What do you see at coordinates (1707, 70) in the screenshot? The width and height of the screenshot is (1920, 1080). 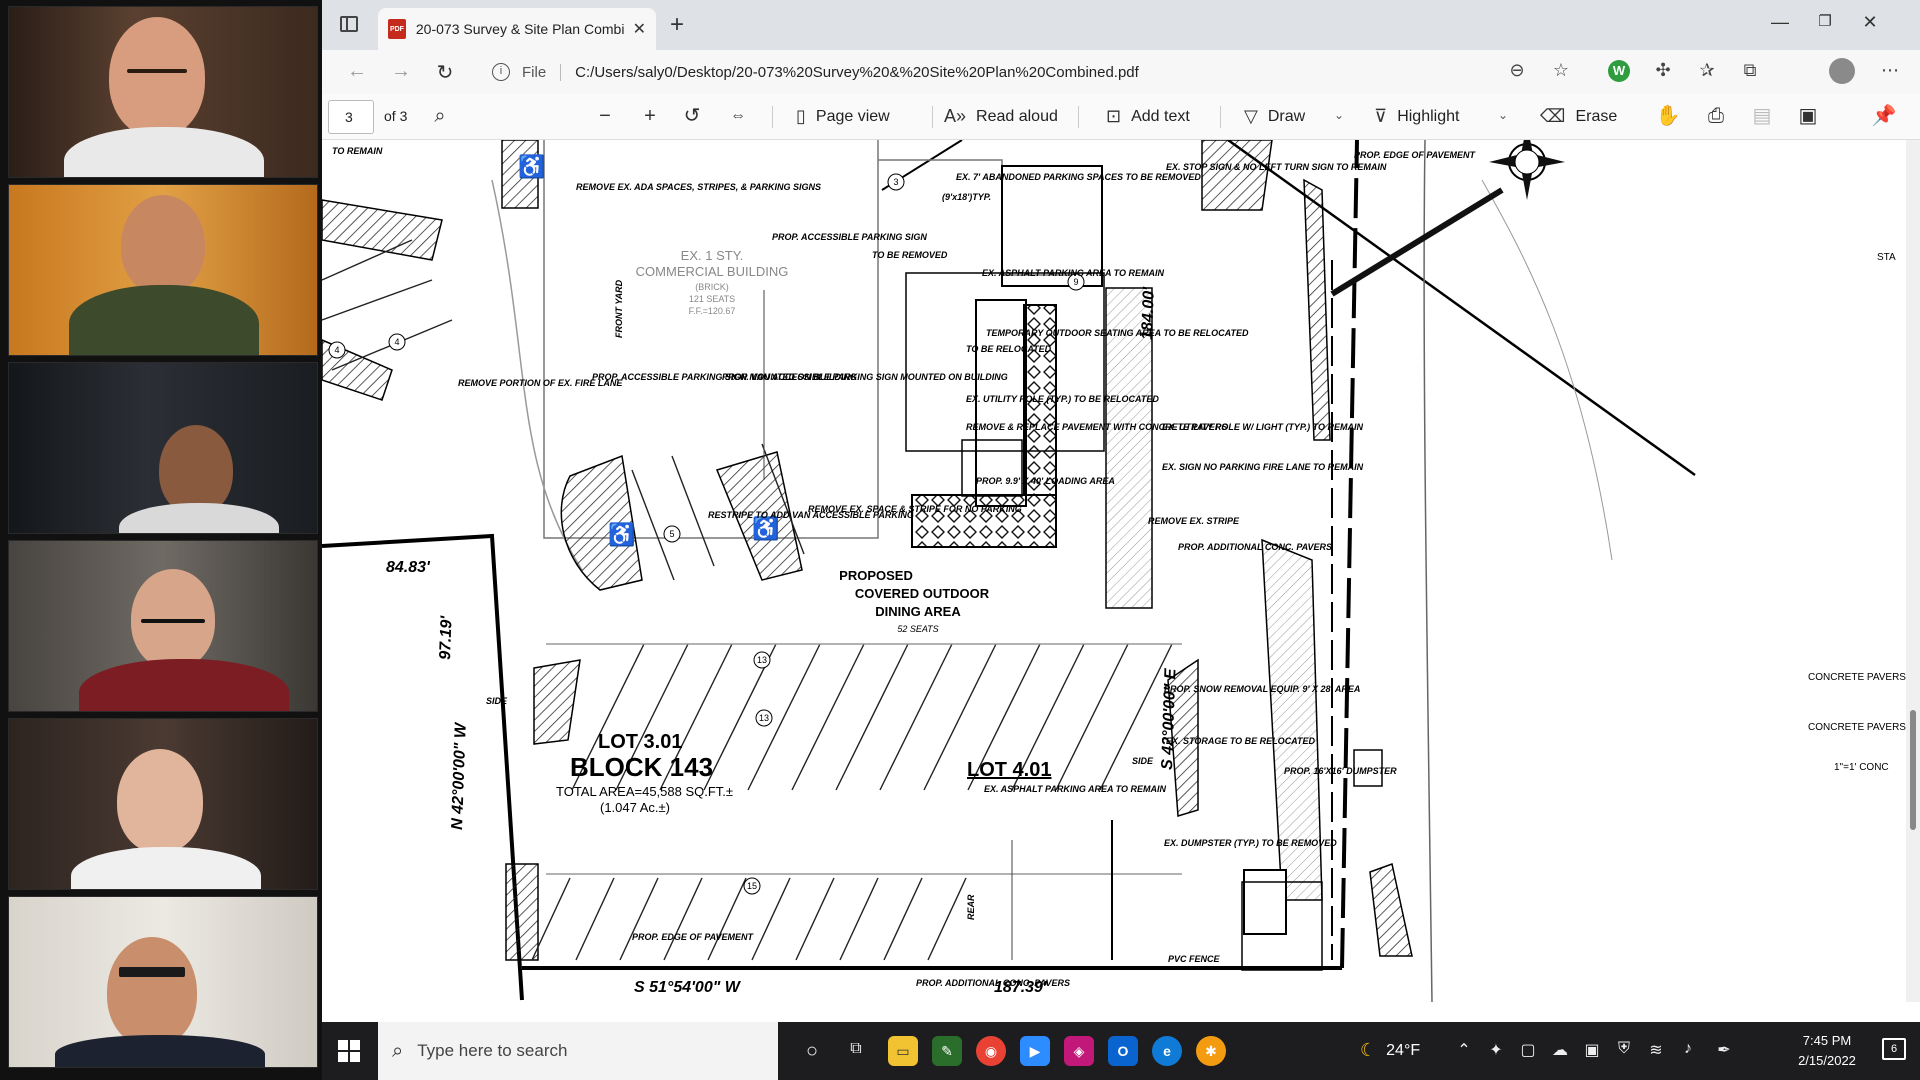 I see `favorites-icon: ✰` at bounding box center [1707, 70].